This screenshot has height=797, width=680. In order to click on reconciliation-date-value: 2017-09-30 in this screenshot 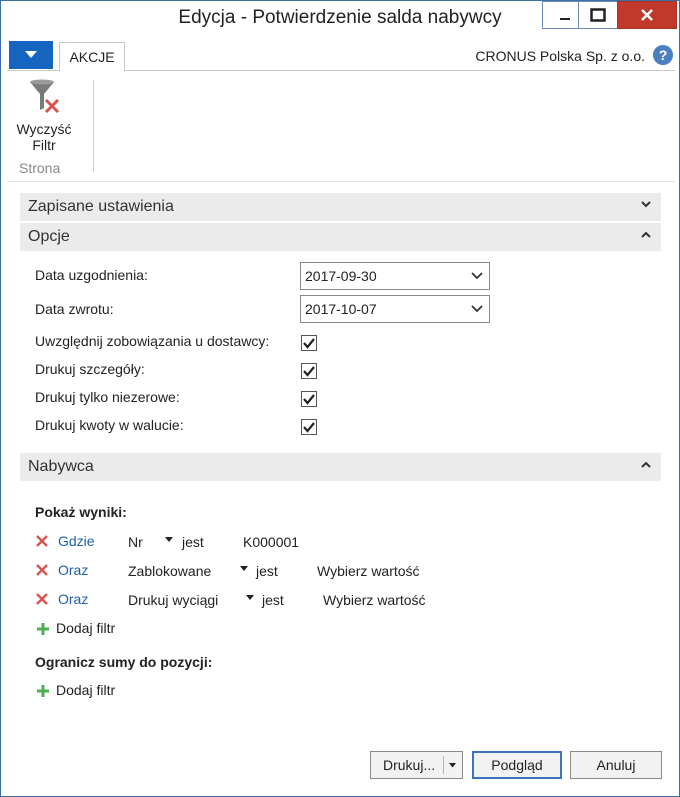, I will do `click(341, 276)`.